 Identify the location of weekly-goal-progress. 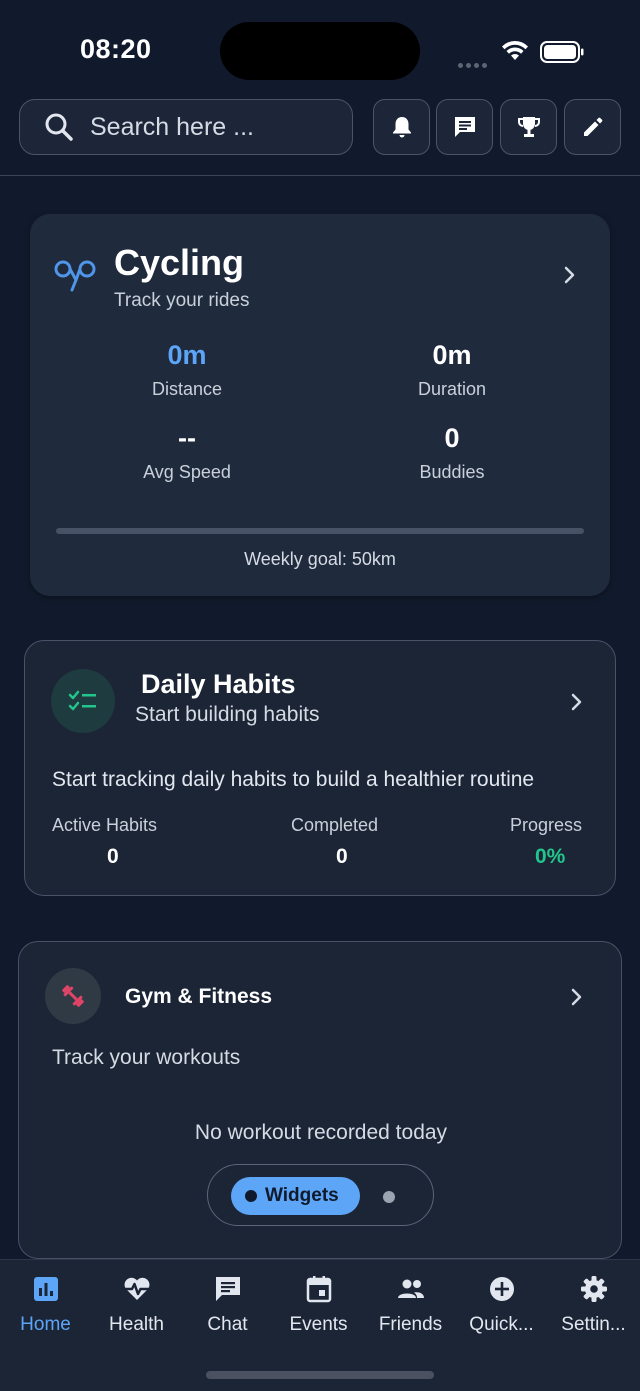
(320, 531).